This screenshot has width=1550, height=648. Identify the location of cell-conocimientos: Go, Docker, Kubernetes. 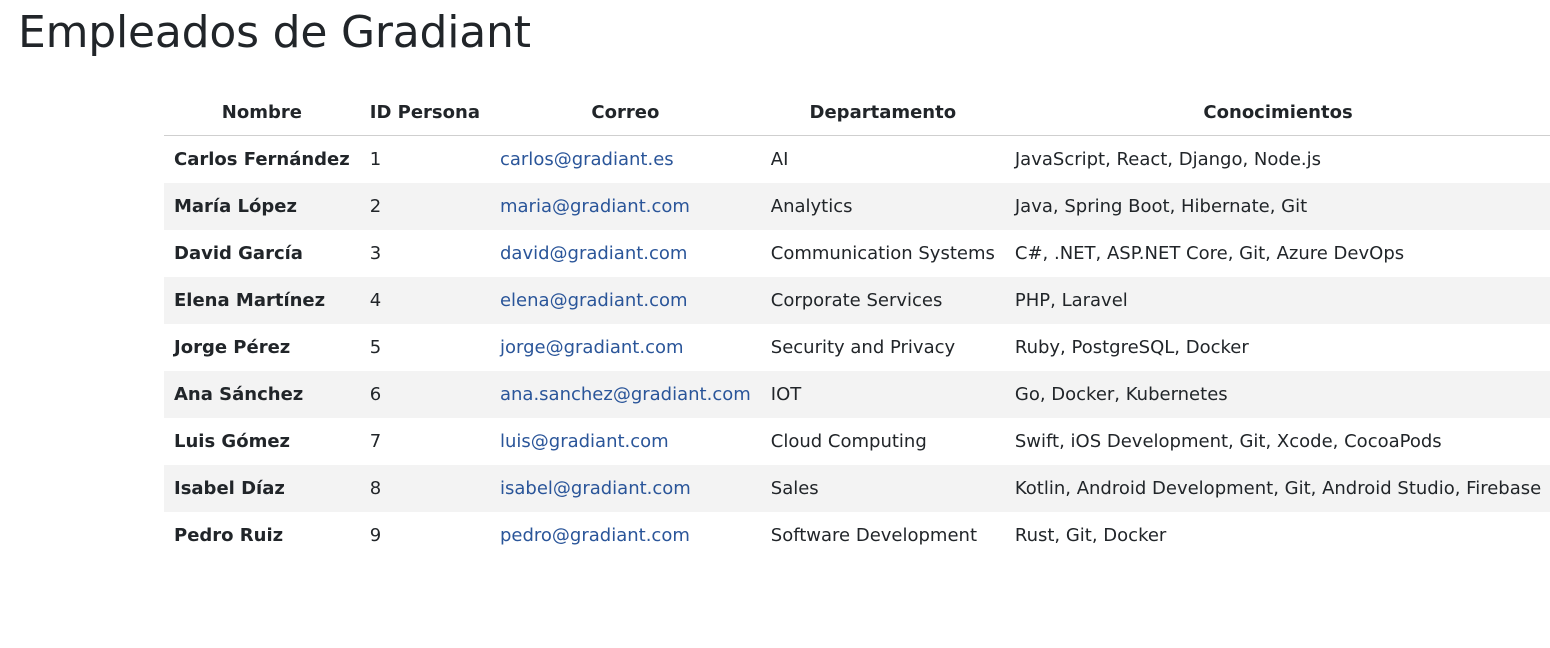
(1277, 394).